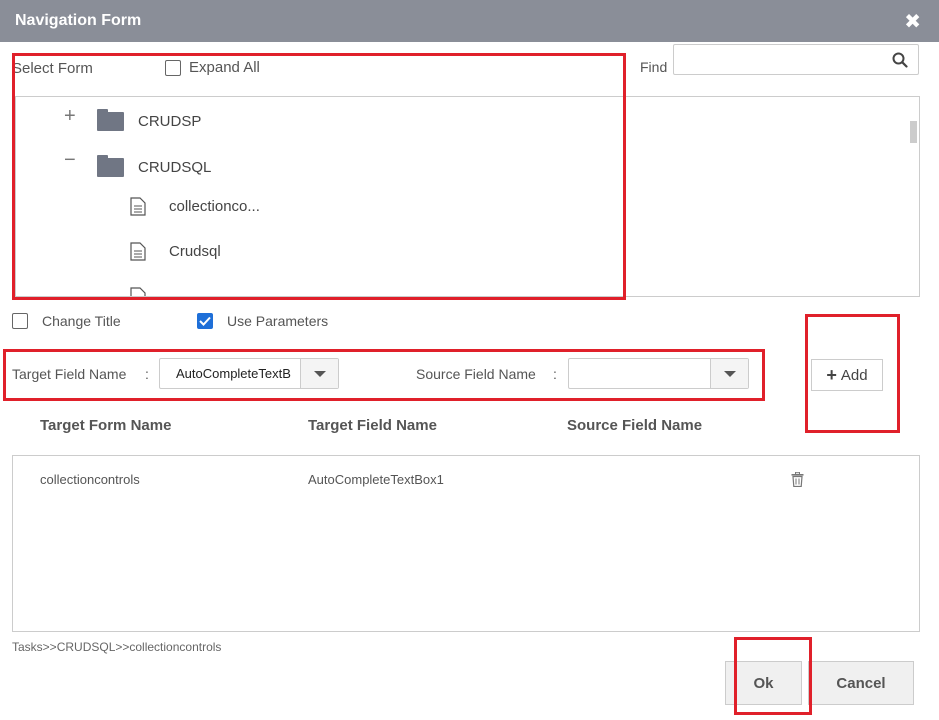 This screenshot has width=939, height=720. What do you see at coordinates (634, 425) in the screenshot?
I see `column-header-source-field: Source Field Name` at bounding box center [634, 425].